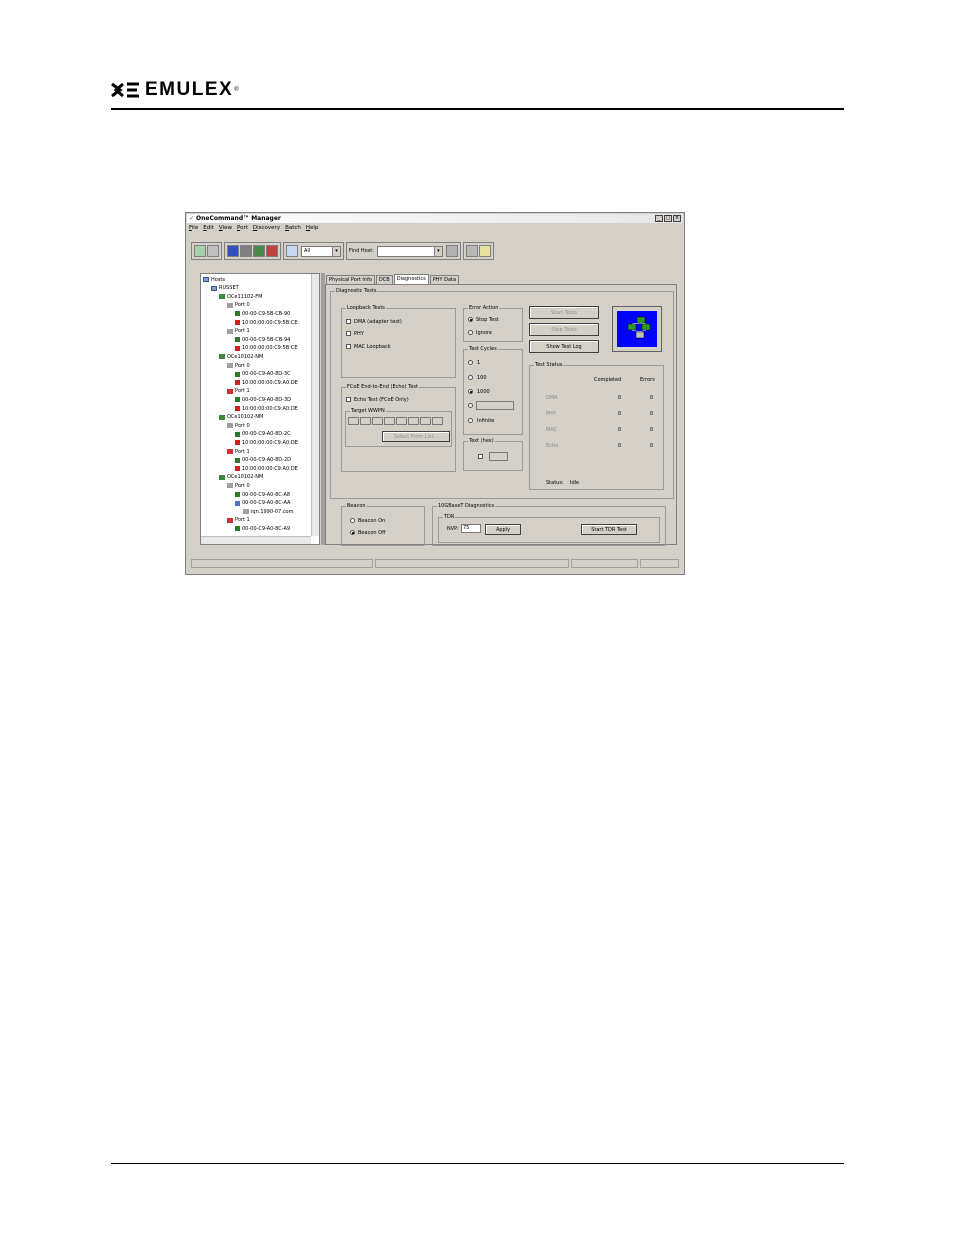  Describe the element at coordinates (242, 228) in the screenshot. I see `menu-port: Port` at that location.